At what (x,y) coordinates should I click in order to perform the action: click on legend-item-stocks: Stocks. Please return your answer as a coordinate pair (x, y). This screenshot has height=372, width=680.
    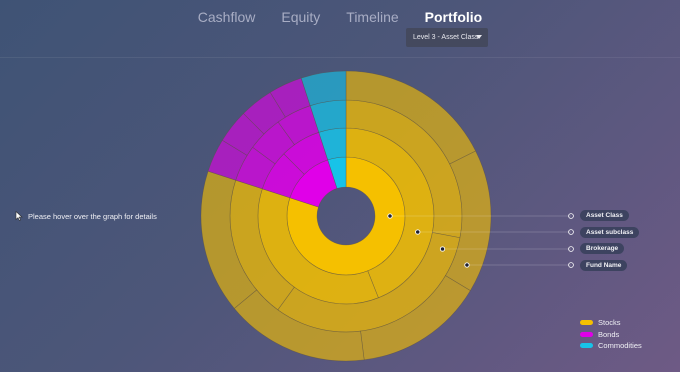
    Looking at the image, I should click on (611, 323).